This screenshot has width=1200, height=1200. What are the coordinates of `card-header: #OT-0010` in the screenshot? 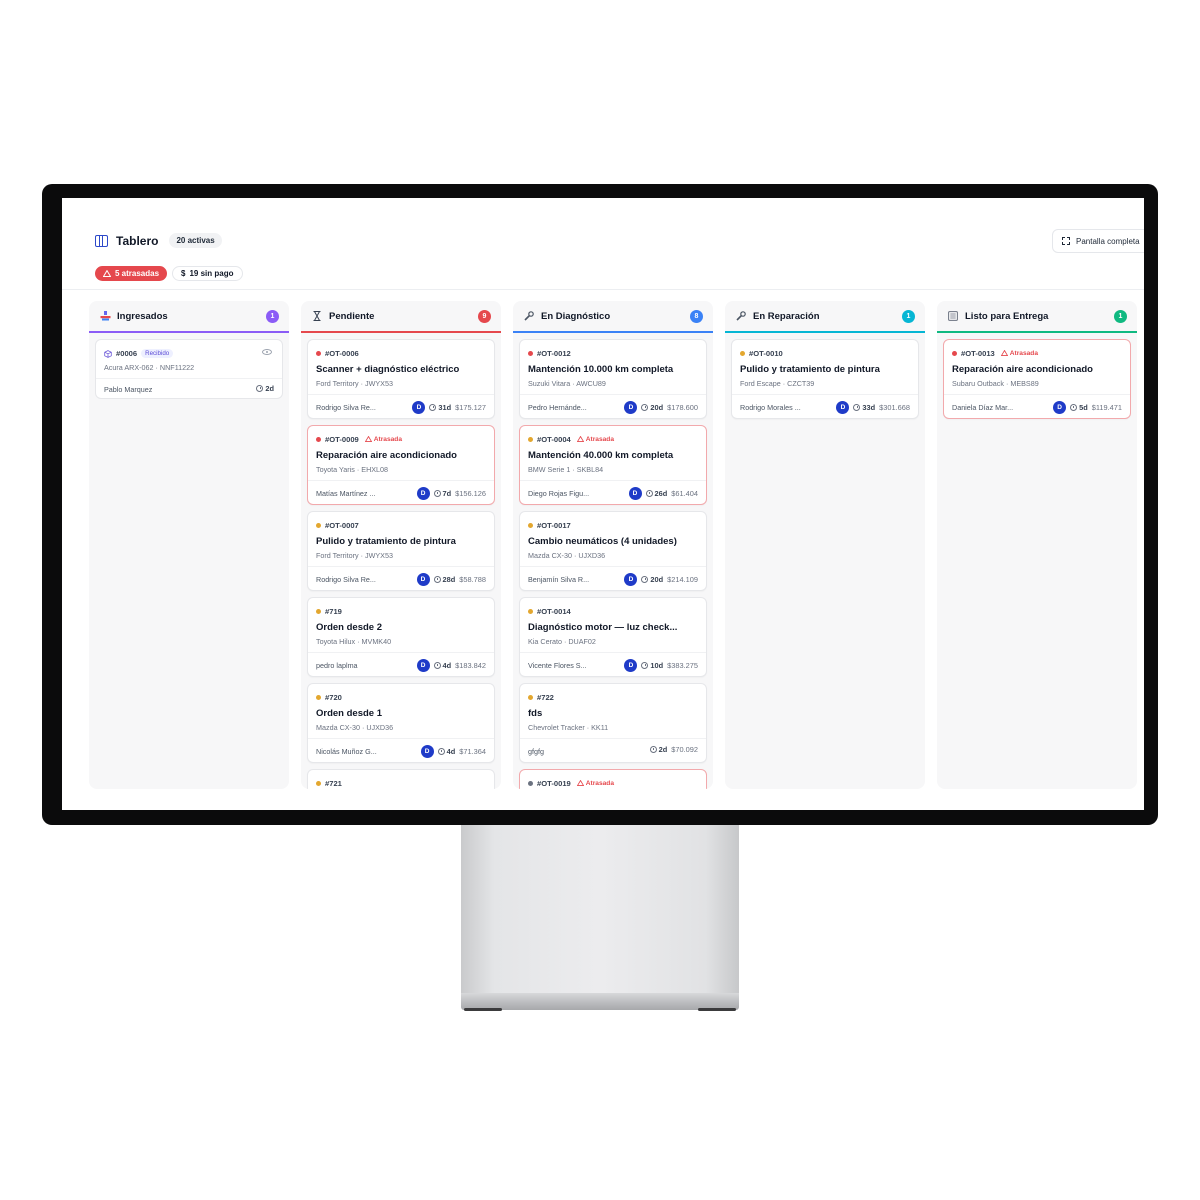 It's located at (761, 353).